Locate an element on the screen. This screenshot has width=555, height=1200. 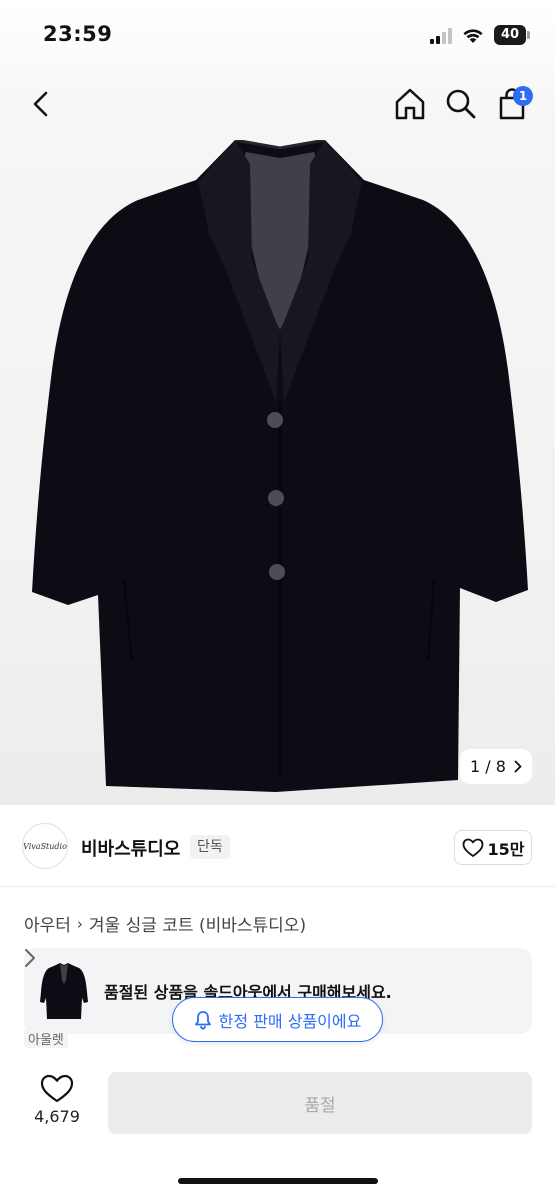
limited-sale-toast: 한정 판매 상품이에요 is located at coordinates (277, 1019).